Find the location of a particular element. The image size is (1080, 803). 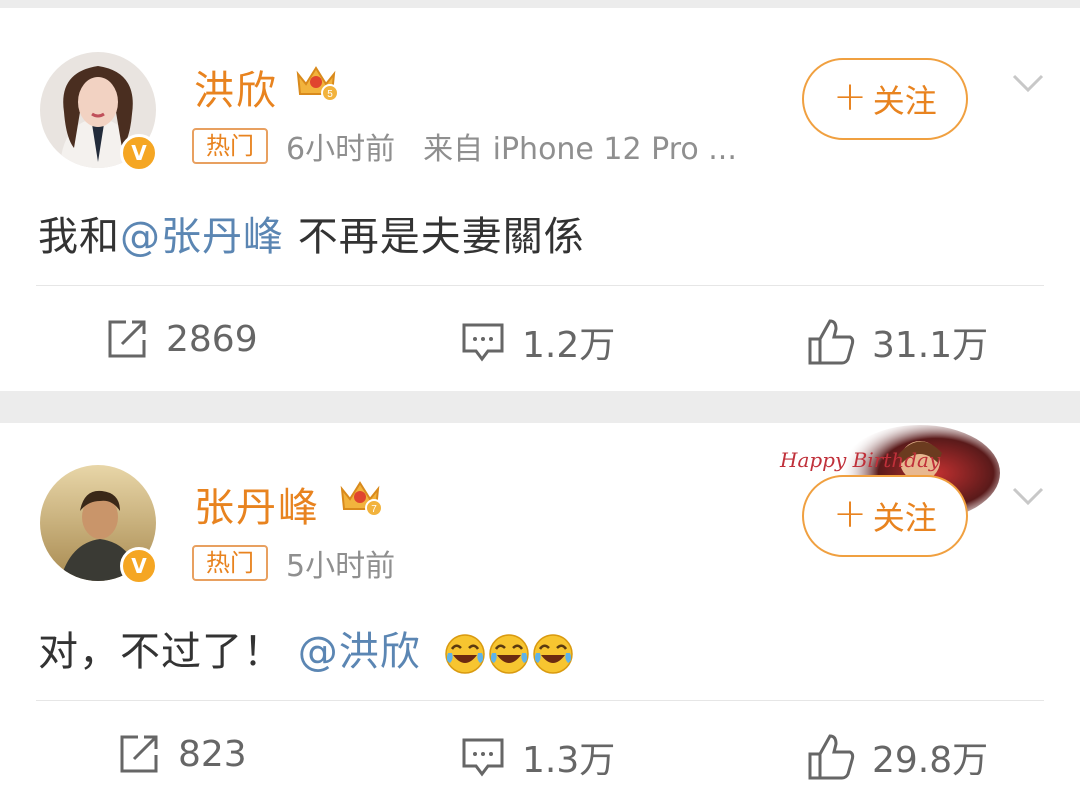

like-count: 31.1万 is located at coordinates (930, 345).